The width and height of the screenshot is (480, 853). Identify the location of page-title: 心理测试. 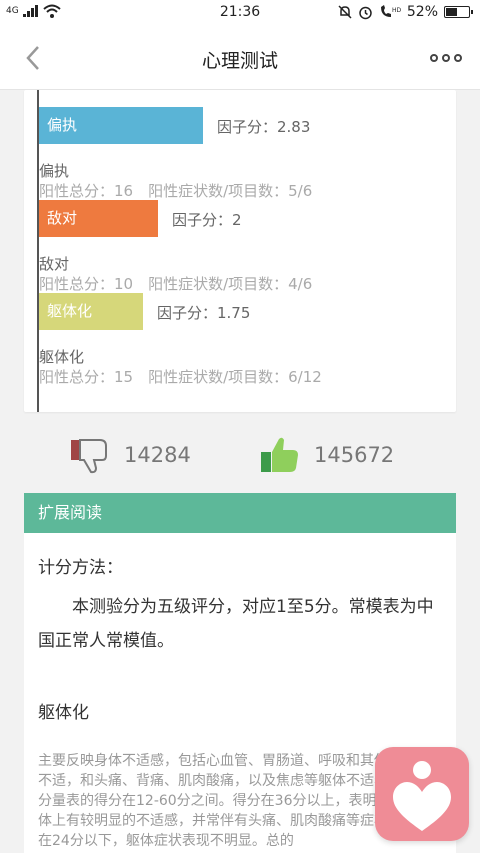
(239, 61).